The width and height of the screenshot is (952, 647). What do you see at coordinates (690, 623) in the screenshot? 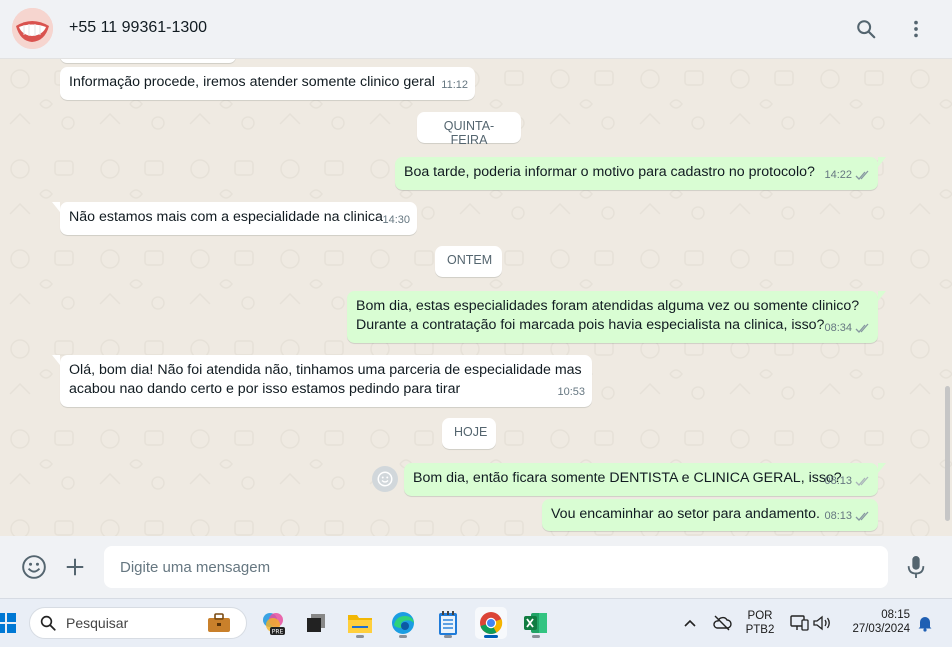
I see `chevron-up-icon` at bounding box center [690, 623].